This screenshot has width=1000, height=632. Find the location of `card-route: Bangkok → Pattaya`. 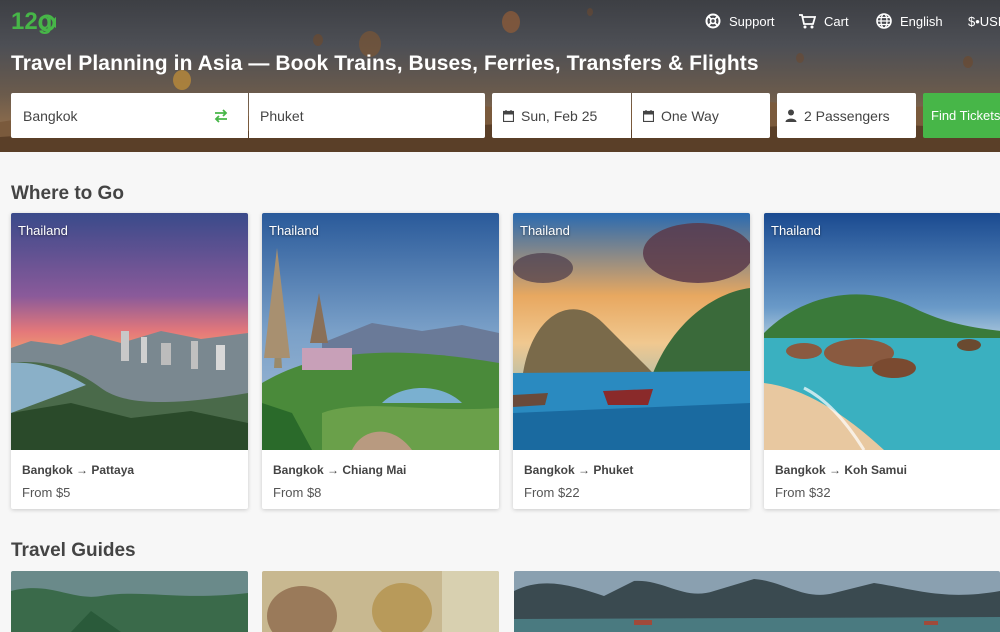

card-route: Bangkok → Pattaya is located at coordinates (78, 470).